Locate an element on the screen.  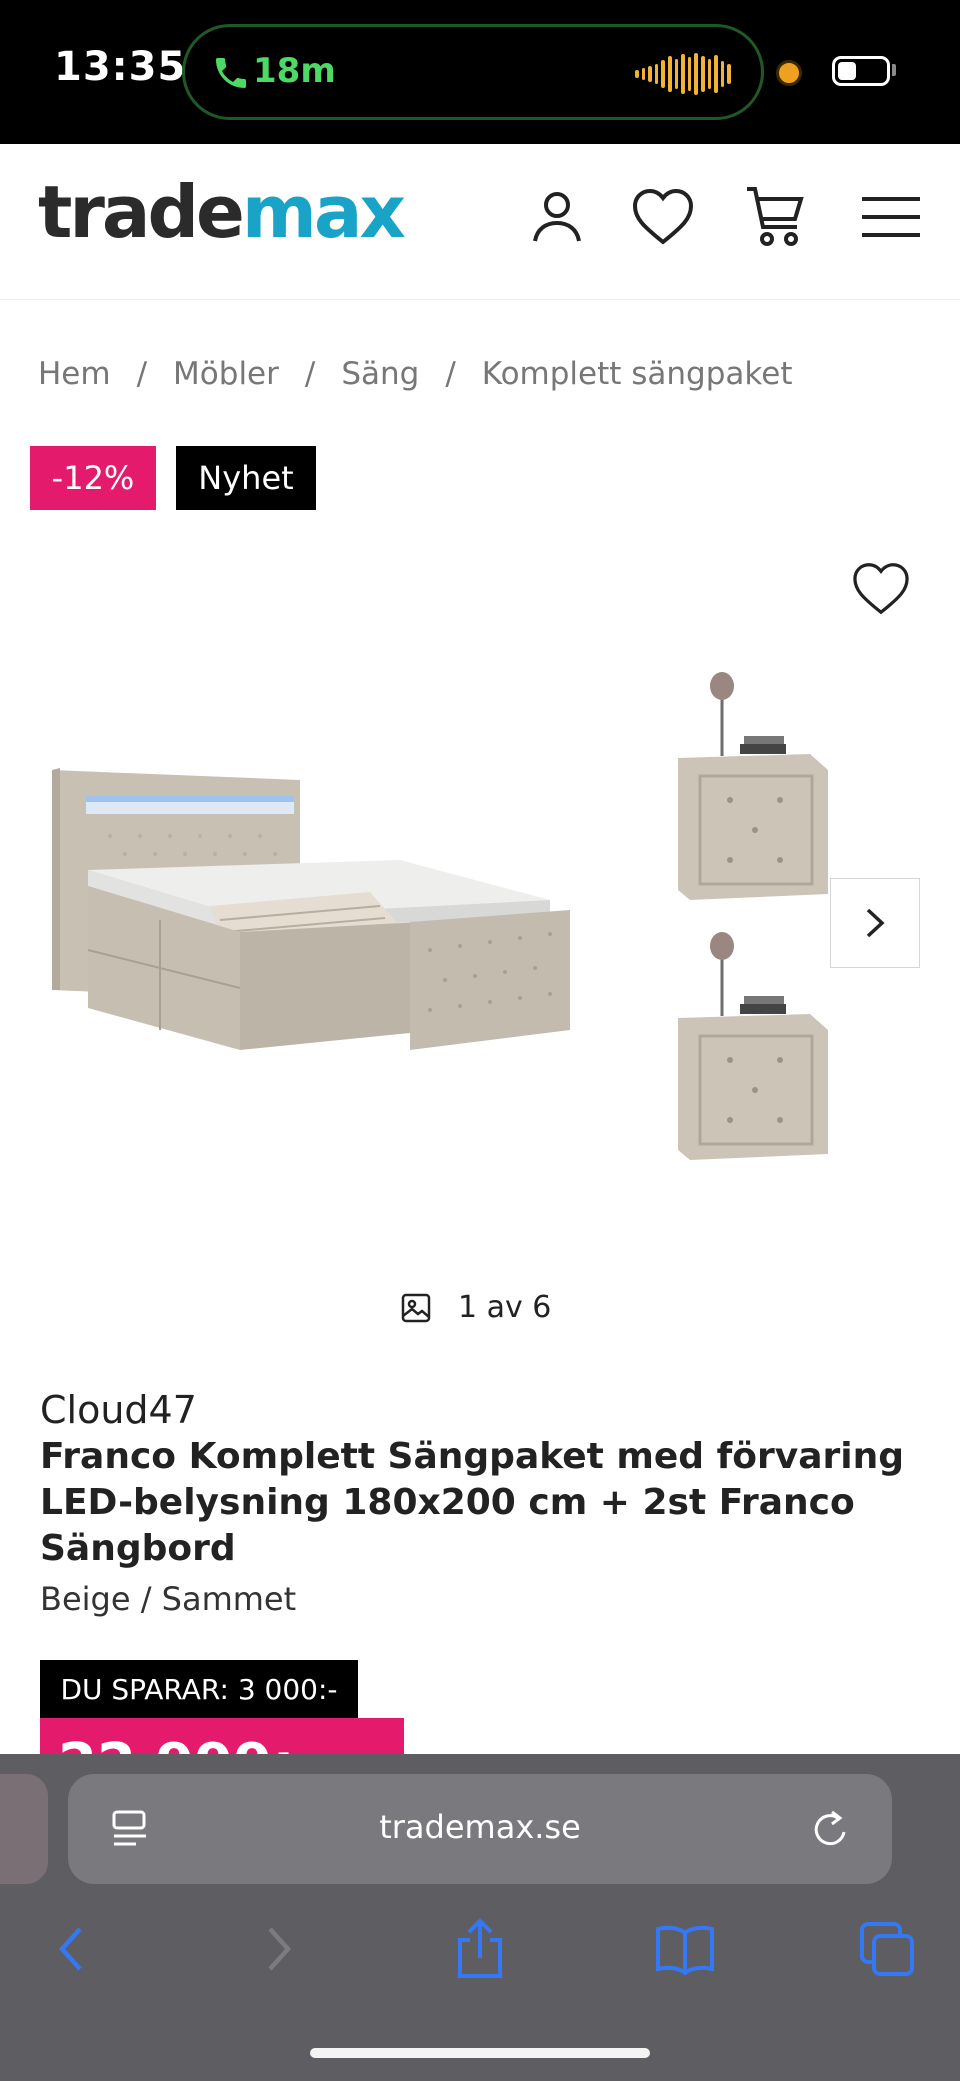
bookmarks-button is located at coordinates (685, 1949).